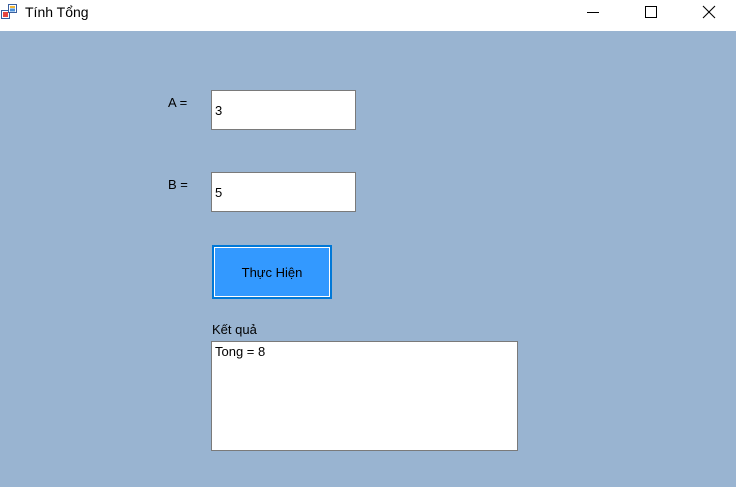  I want to click on close-button, so click(708, 15).